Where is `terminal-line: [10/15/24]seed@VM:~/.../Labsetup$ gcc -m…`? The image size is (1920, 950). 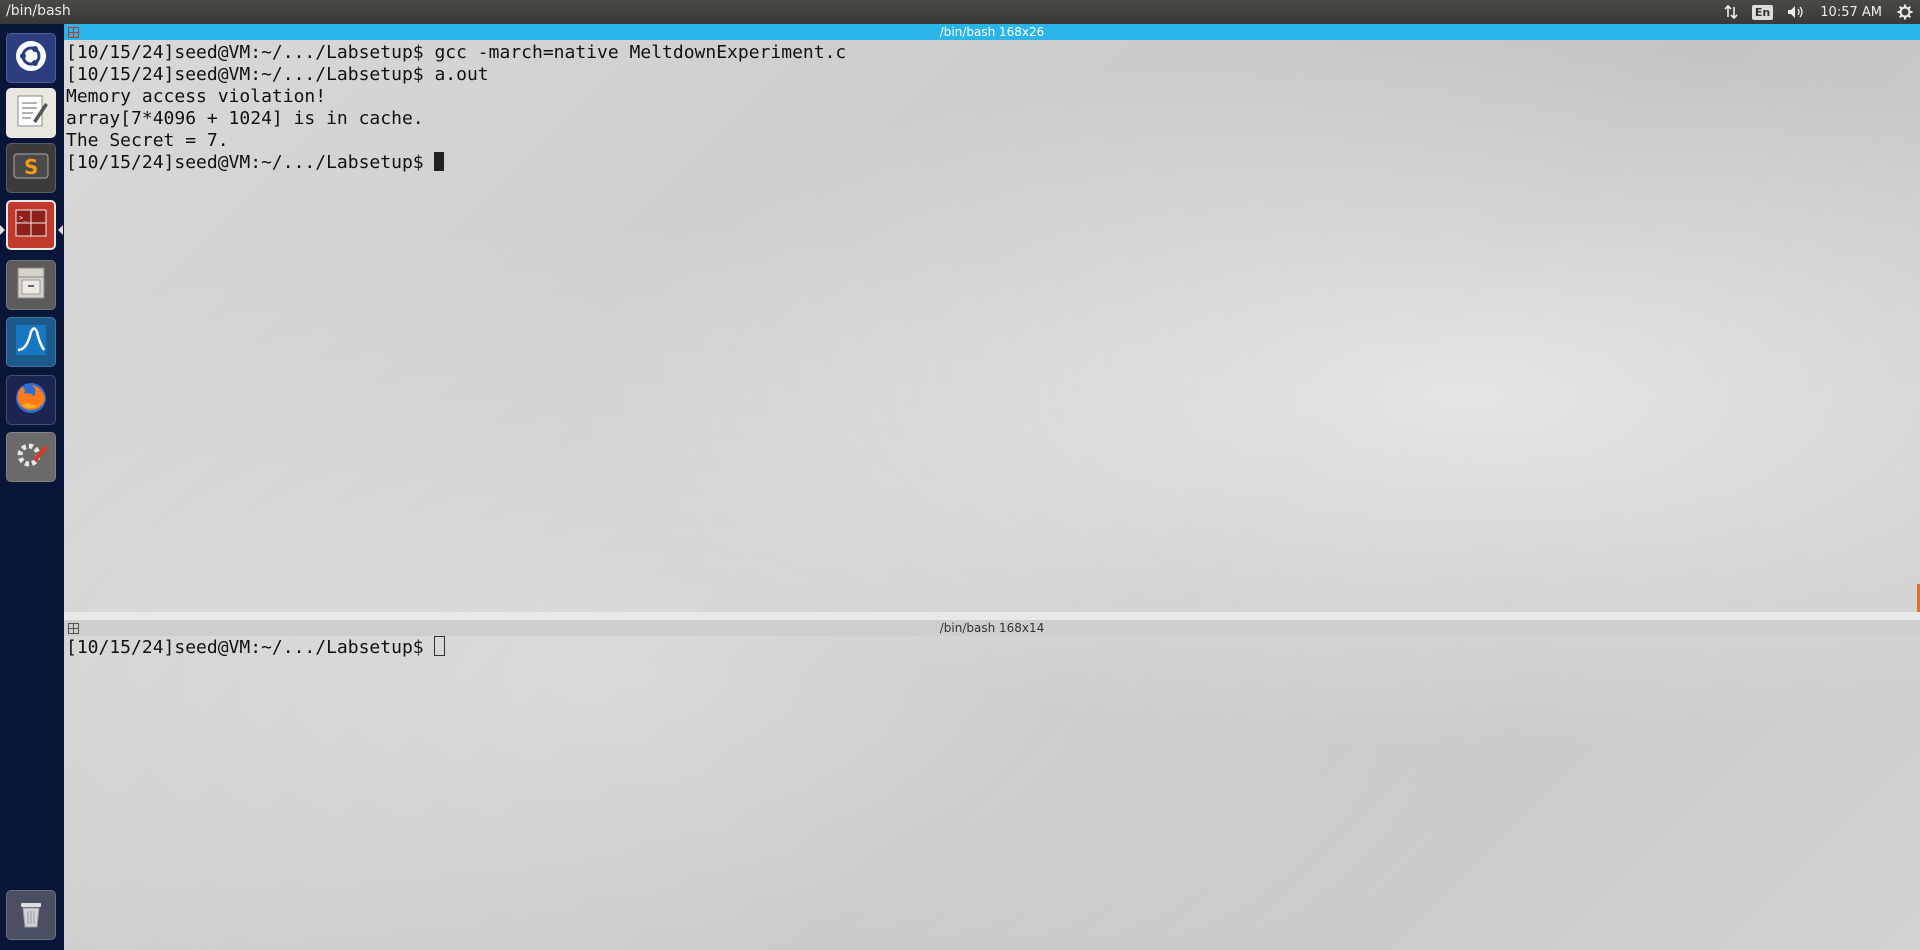 terminal-line: [10/15/24]seed@VM:~/.../Labsetup$ gcc -m… is located at coordinates (456, 52).